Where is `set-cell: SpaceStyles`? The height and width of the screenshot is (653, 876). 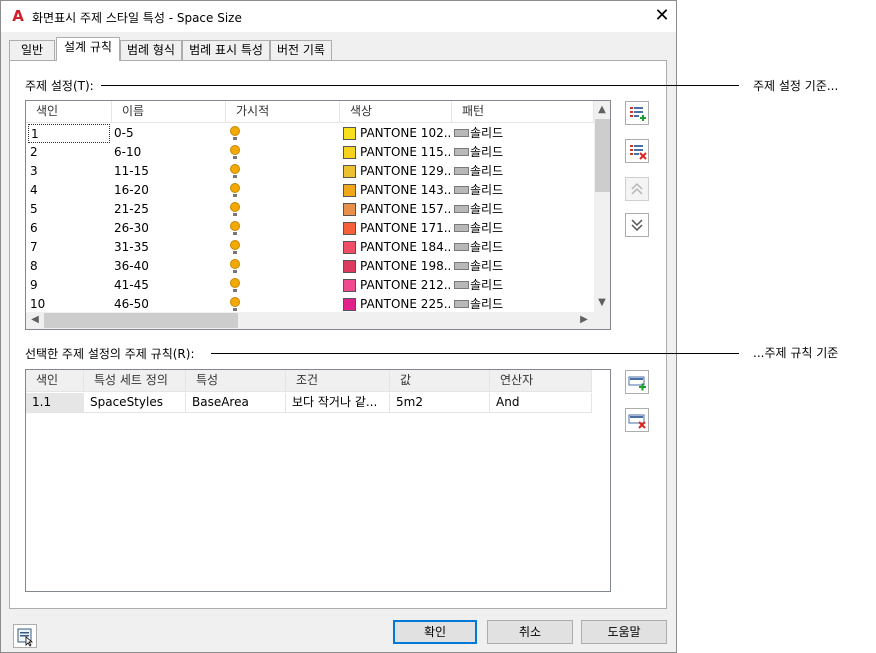
set-cell: SpaceStyles is located at coordinates (135, 402).